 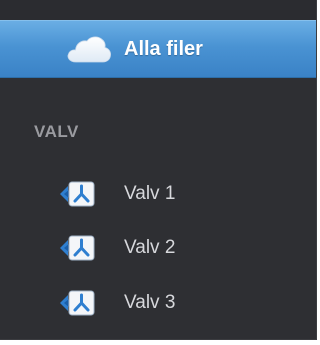 I want to click on sidebar-top-strip, so click(x=158, y=10).